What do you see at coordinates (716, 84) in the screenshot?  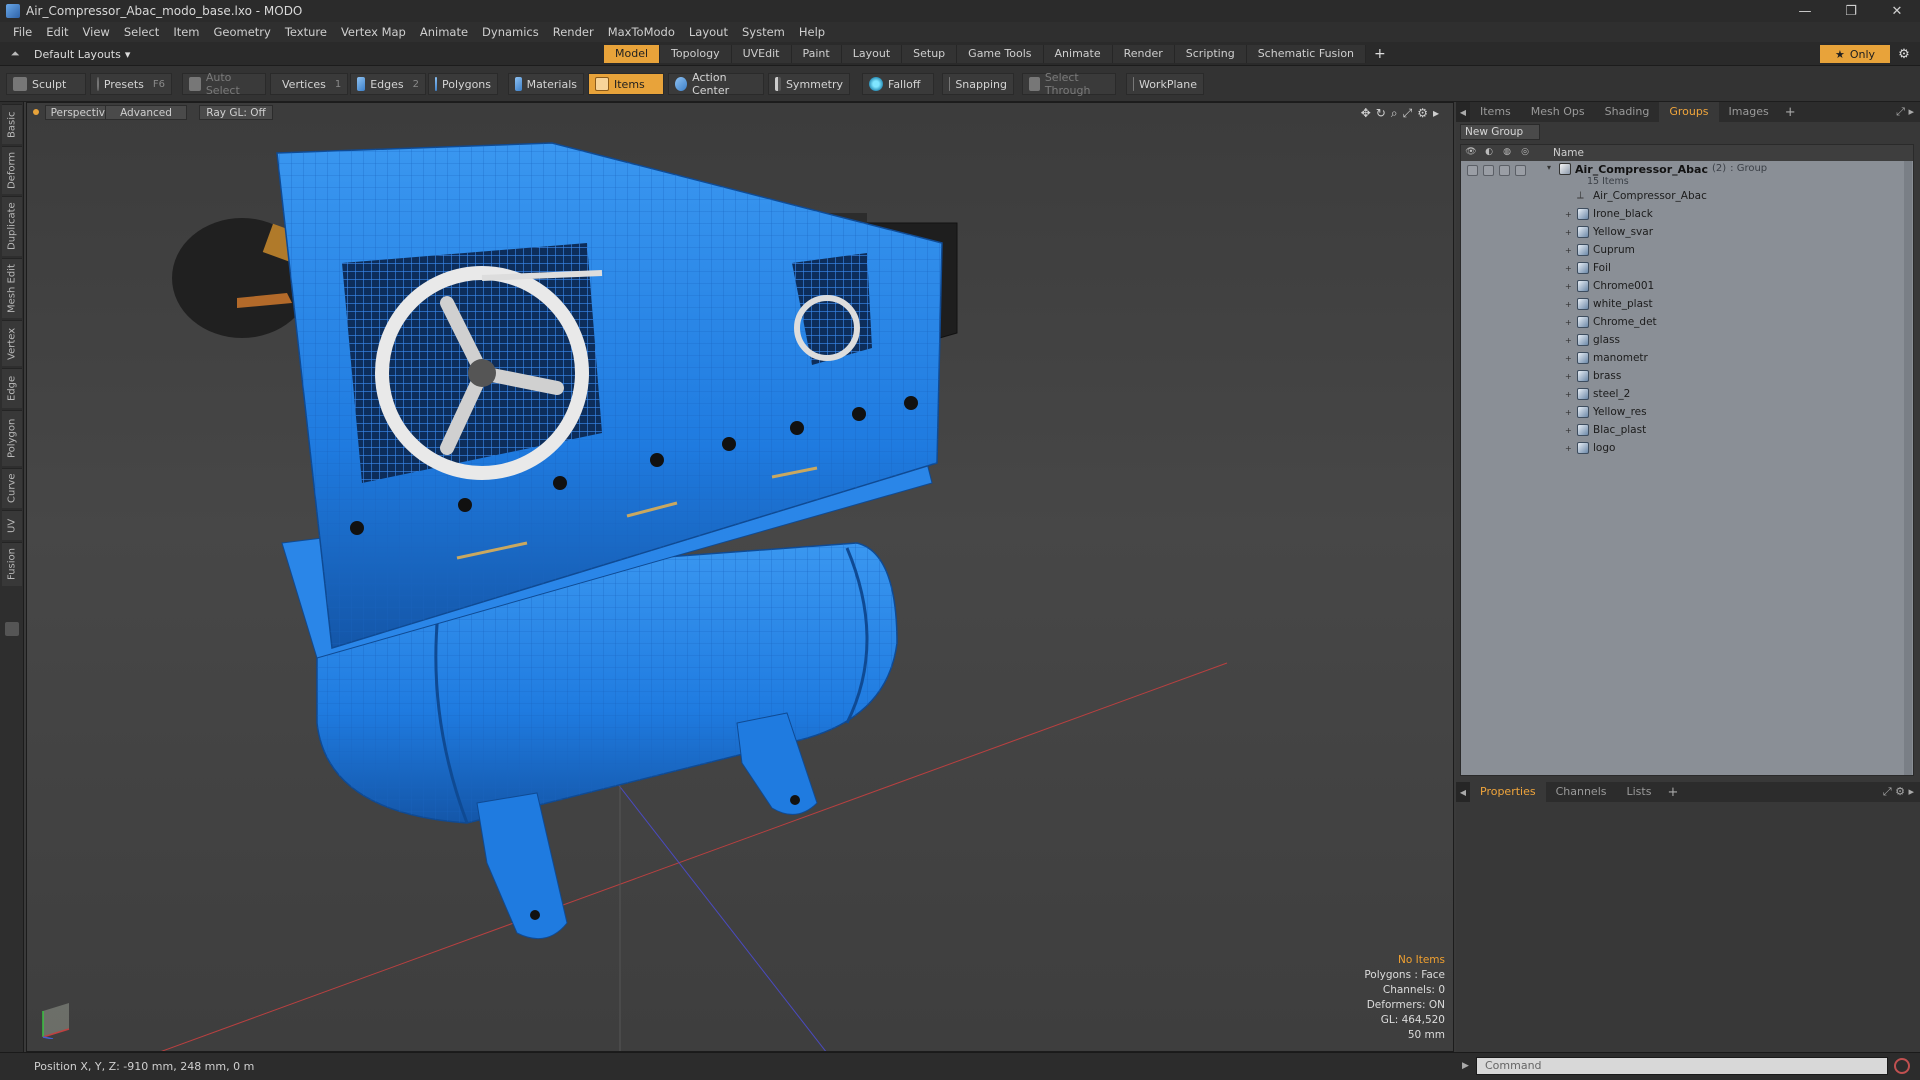 I see `action-center-button: Action Center` at bounding box center [716, 84].